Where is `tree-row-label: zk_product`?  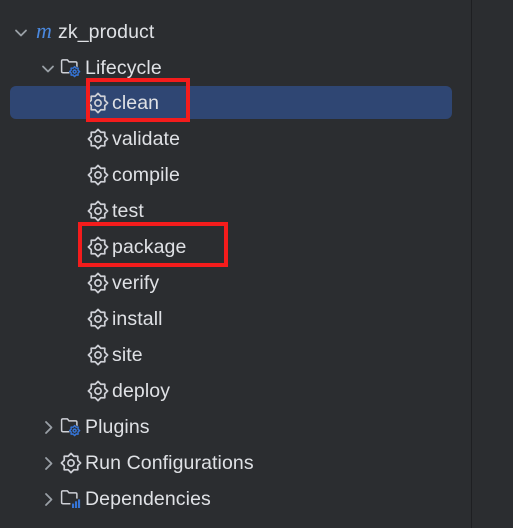
tree-row-label: zk_product is located at coordinates (106, 32).